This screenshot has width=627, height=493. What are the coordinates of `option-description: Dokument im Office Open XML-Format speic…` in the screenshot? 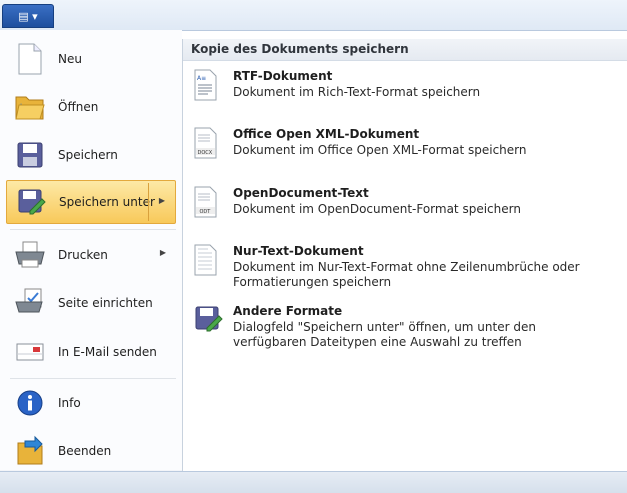 It's located at (380, 150).